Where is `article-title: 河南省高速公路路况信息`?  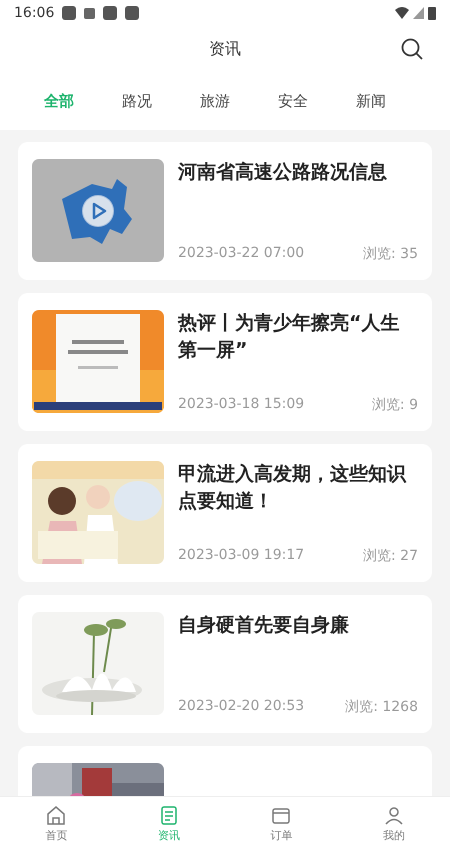
article-title: 河南省高速公路路况信息 is located at coordinates (283, 172).